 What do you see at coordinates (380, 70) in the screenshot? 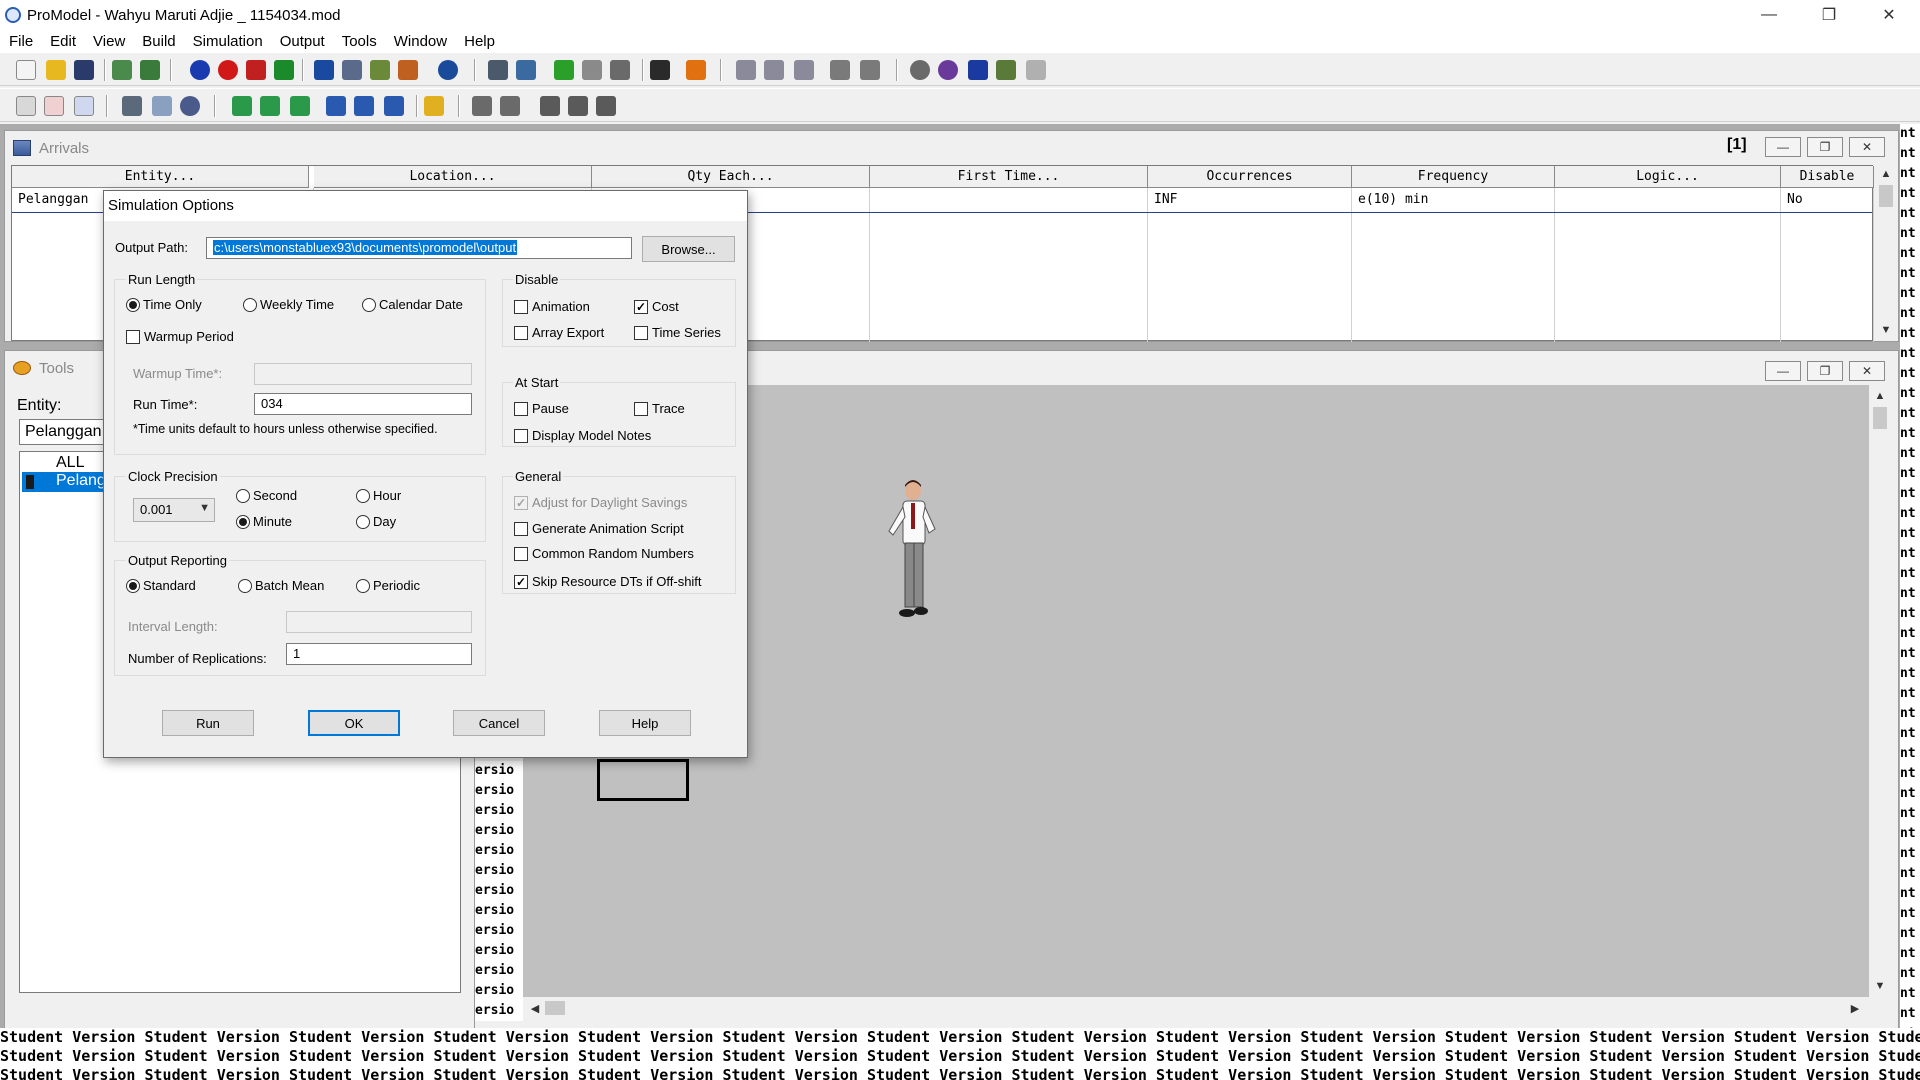
I see `variables-icon` at bounding box center [380, 70].